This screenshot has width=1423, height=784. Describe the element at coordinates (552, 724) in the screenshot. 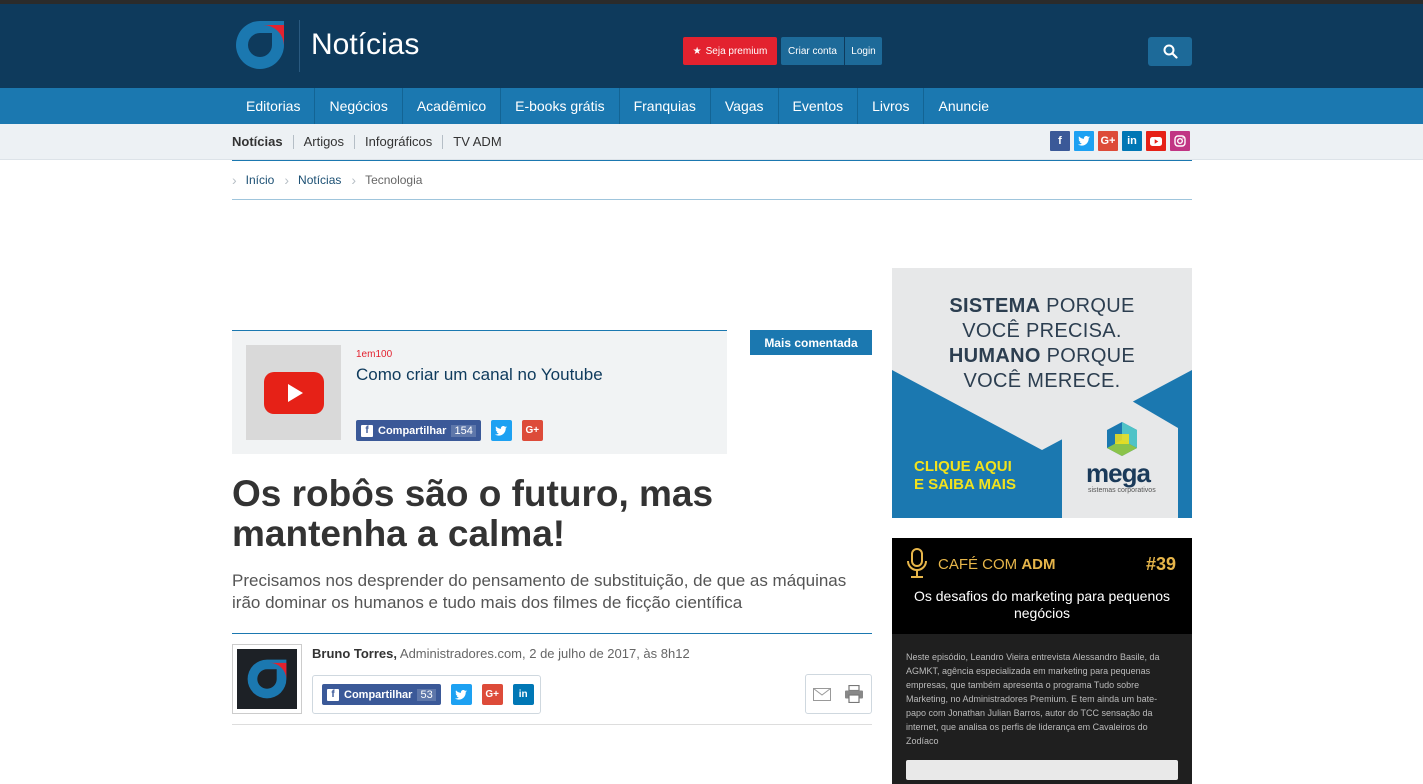

I see `author-bottom-rule` at that location.